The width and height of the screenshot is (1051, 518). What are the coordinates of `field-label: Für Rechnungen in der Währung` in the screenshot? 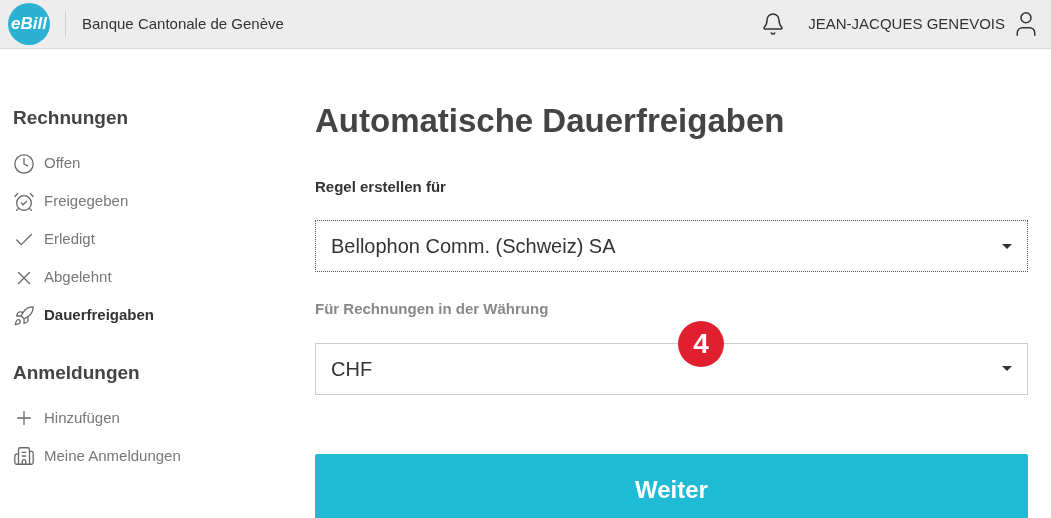 It's located at (432, 309).